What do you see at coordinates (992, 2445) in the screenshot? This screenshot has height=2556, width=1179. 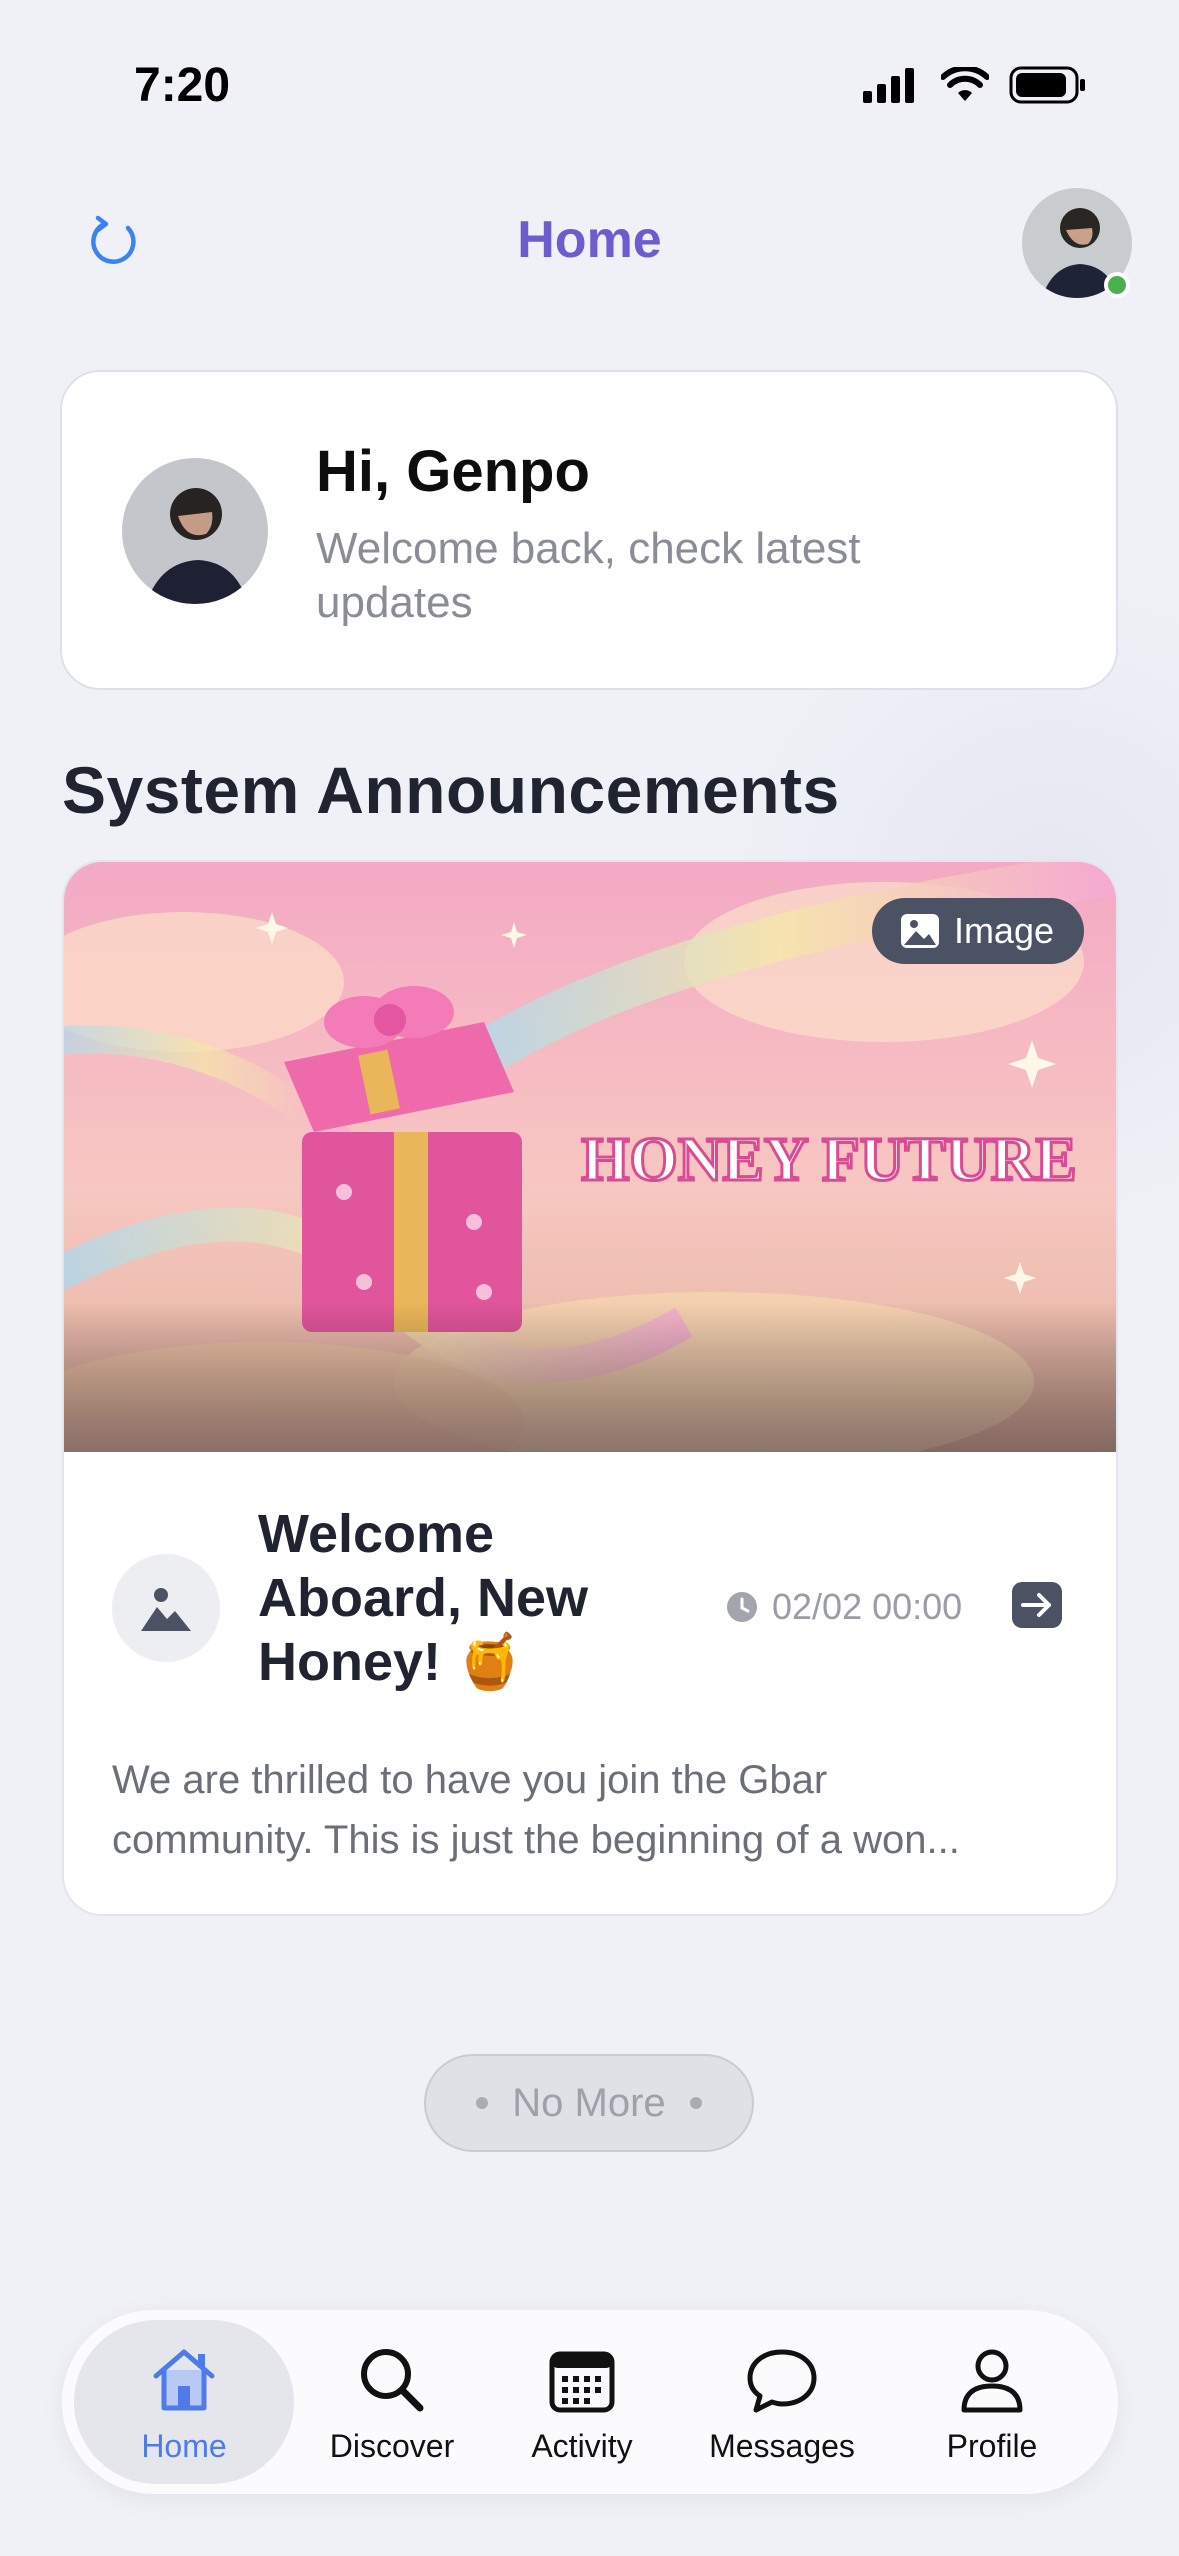 I see `tab-profile-label: Profile` at bounding box center [992, 2445].